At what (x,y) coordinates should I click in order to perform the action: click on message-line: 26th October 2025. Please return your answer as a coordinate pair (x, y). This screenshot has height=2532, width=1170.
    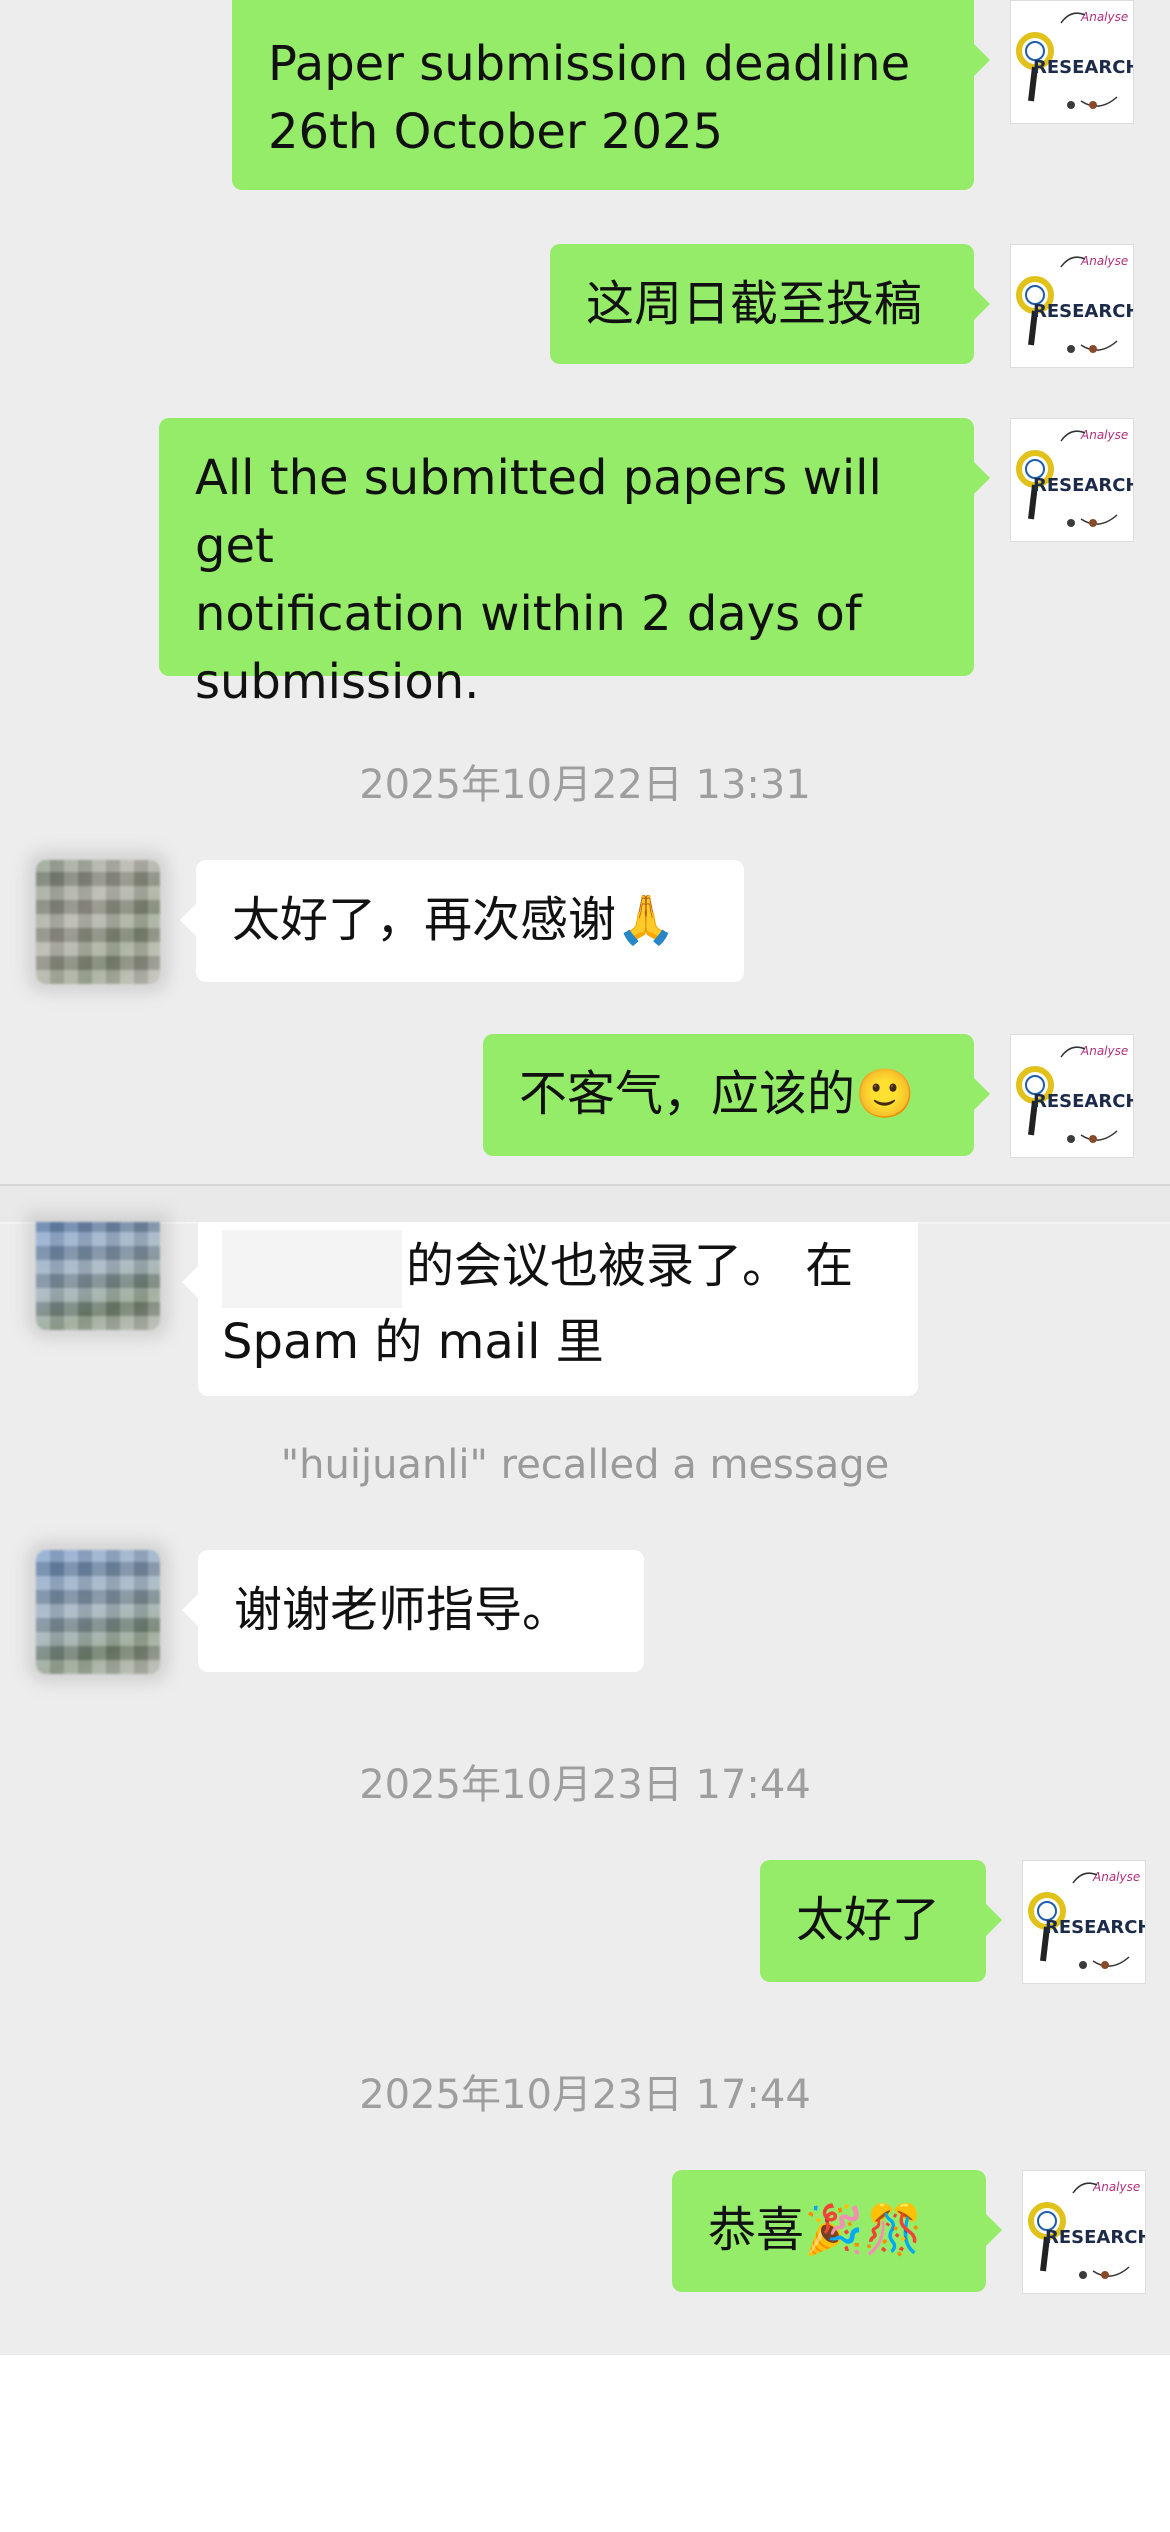
    Looking at the image, I should click on (496, 132).